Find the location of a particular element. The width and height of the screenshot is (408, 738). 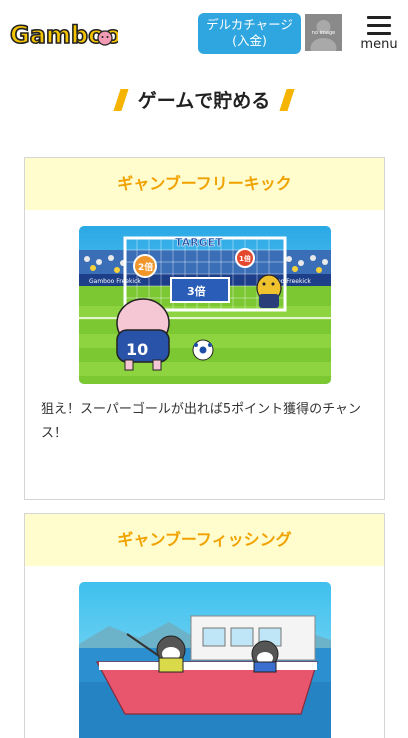

svg-text: Gamboo Freekick is located at coordinates (115, 281).